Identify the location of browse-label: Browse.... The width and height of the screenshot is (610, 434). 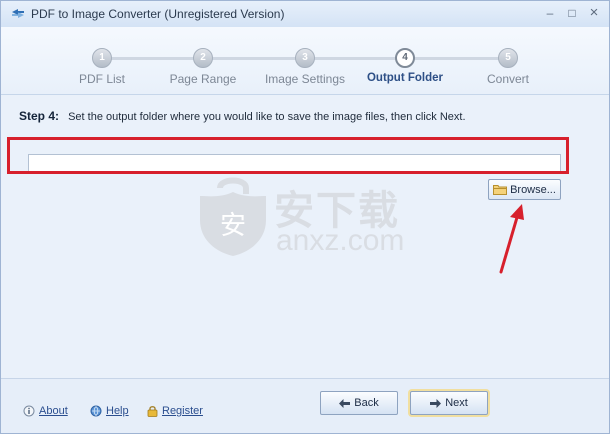
(533, 189).